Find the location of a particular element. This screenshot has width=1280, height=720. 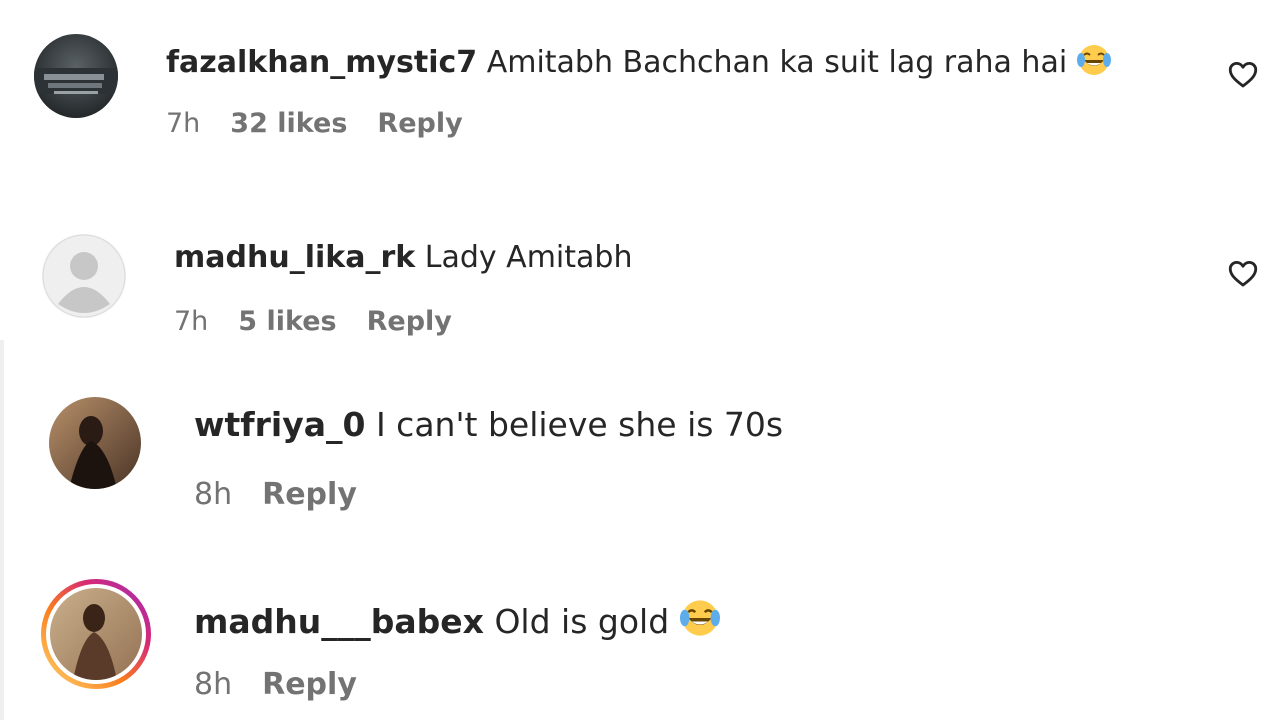

comment-likes: 32 likes is located at coordinates (288, 123).